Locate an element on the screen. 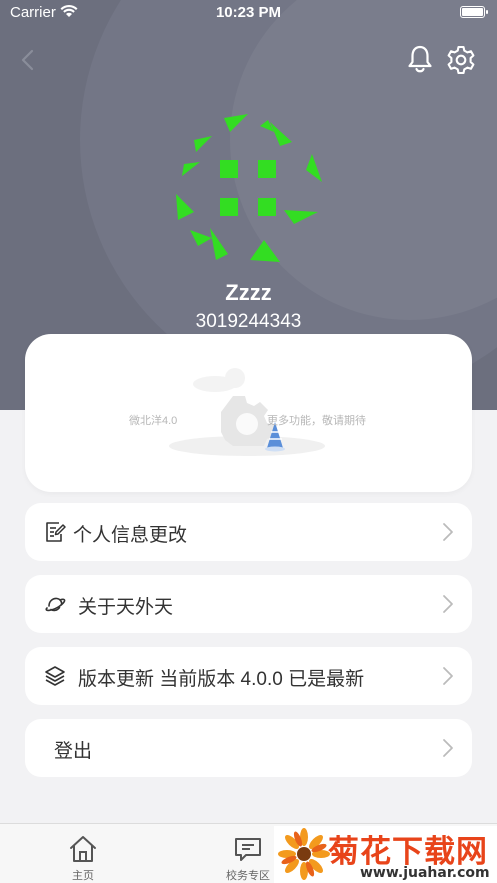  settings-gear-icon is located at coordinates (461, 60).